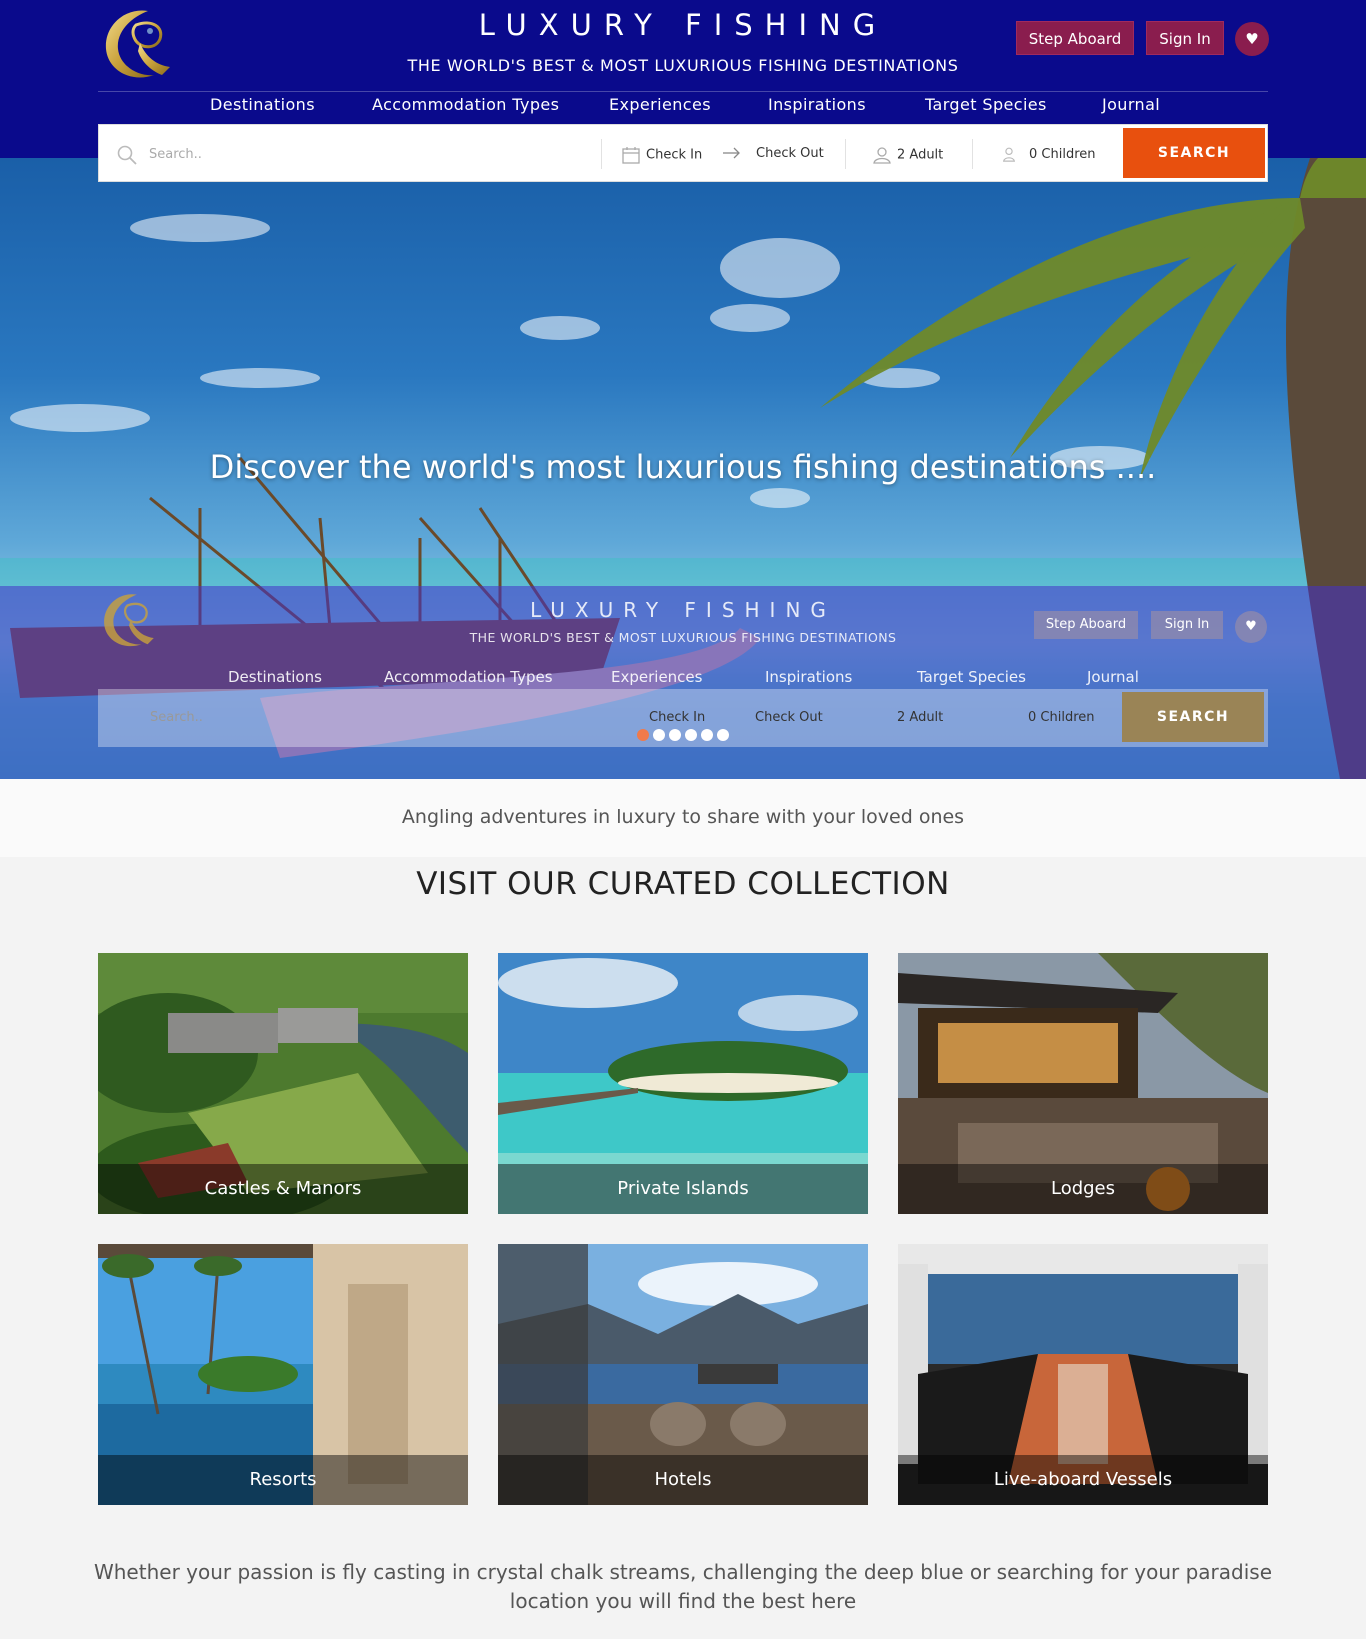 This screenshot has width=1366, height=1639. I want to click on check-in-field: Check In, so click(662, 155).